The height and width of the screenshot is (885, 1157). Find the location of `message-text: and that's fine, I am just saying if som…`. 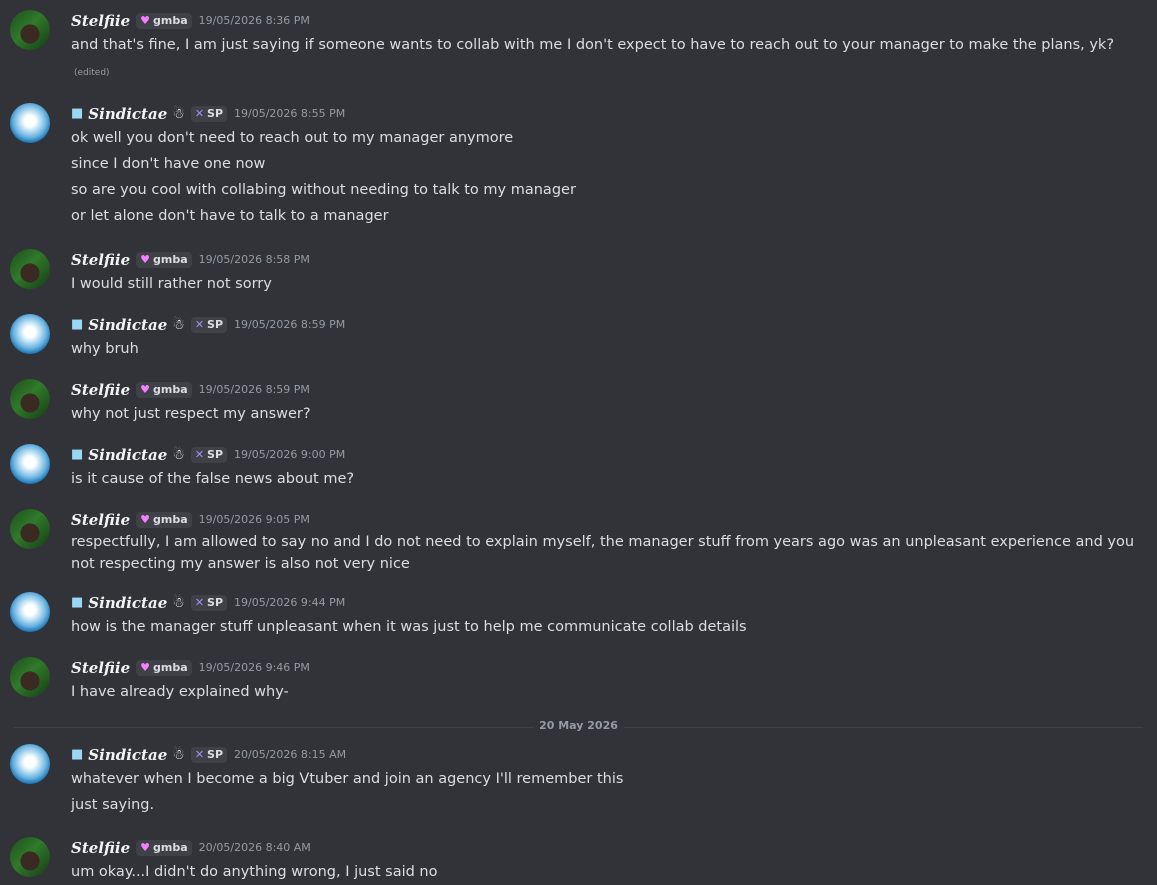

message-text: and that's fine, I am just saying if som… is located at coordinates (593, 57).